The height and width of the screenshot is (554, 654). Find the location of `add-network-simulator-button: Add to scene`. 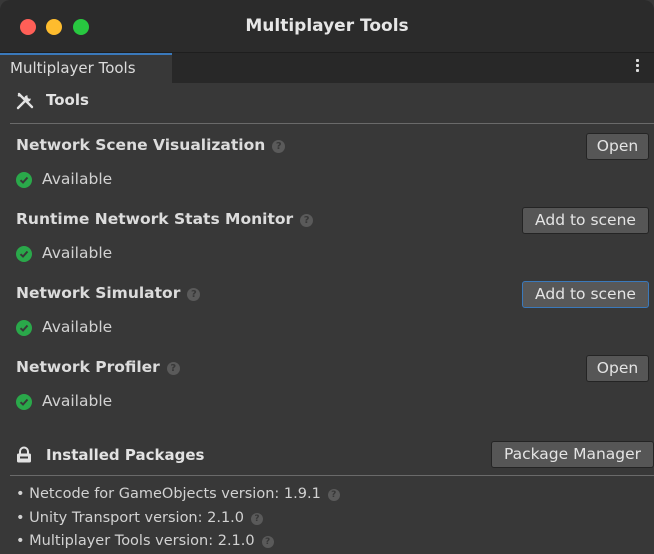

add-network-simulator-button: Add to scene is located at coordinates (585, 294).